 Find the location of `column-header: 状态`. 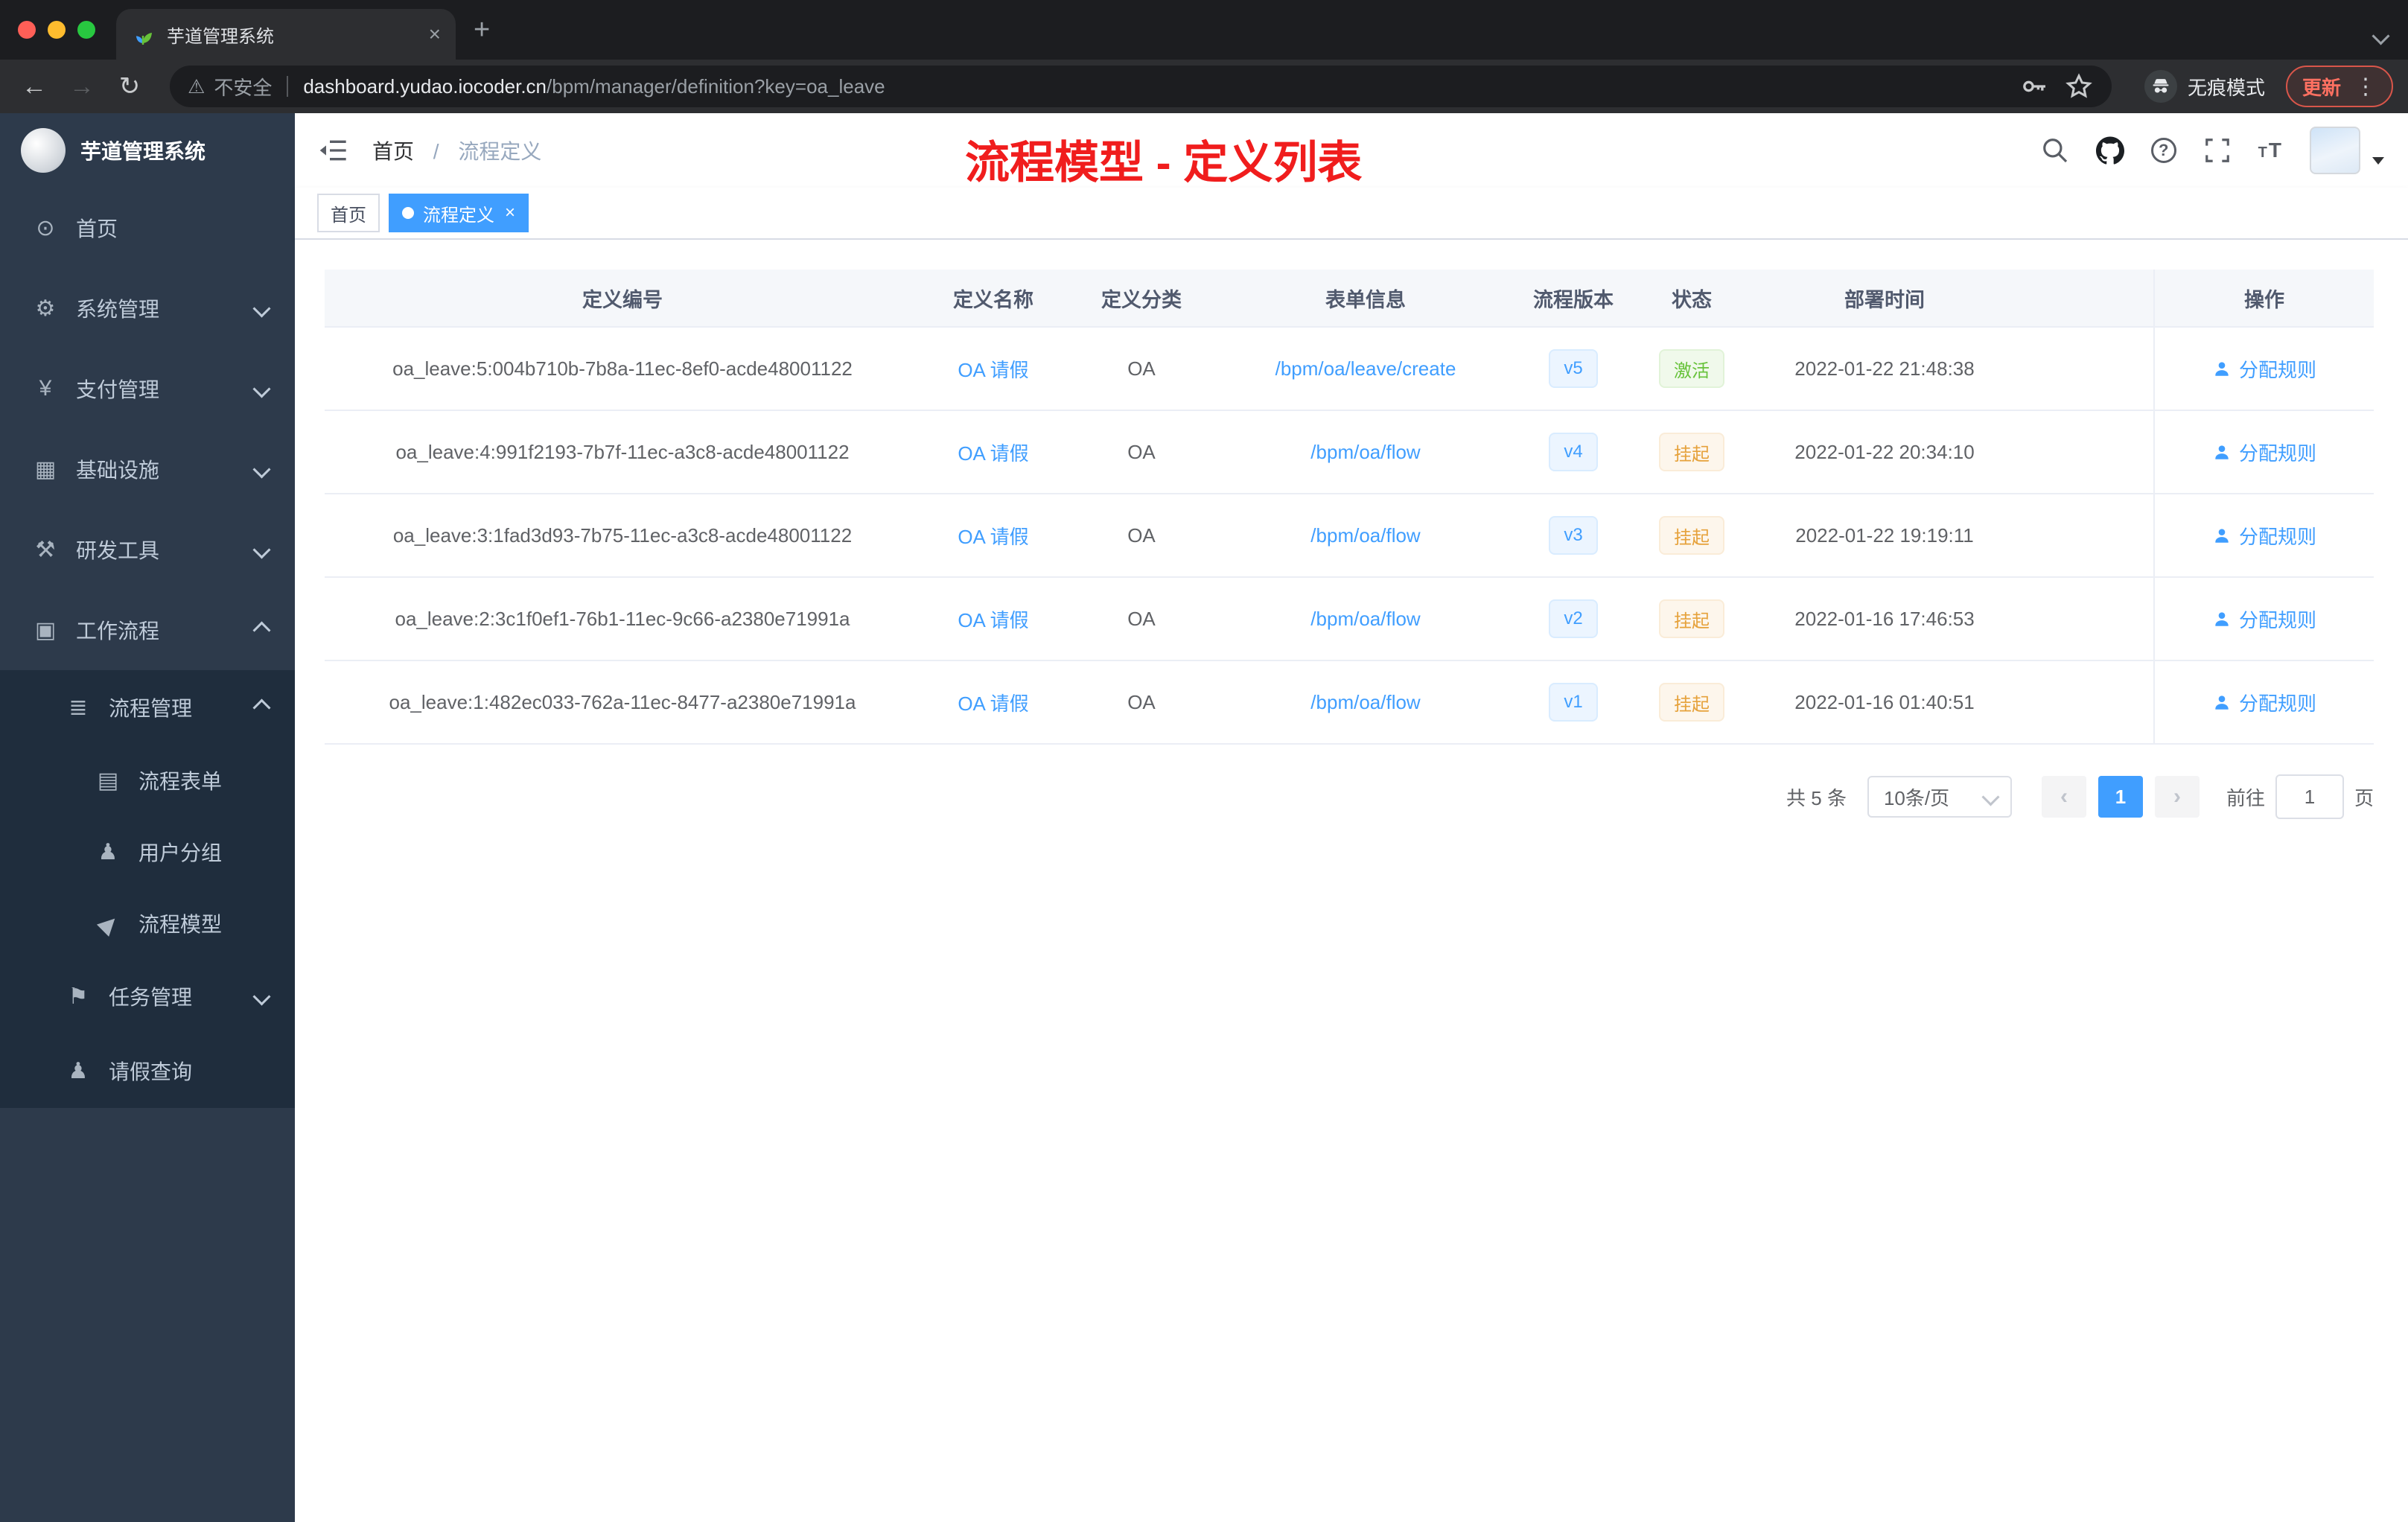

column-header: 状态 is located at coordinates (1692, 299).